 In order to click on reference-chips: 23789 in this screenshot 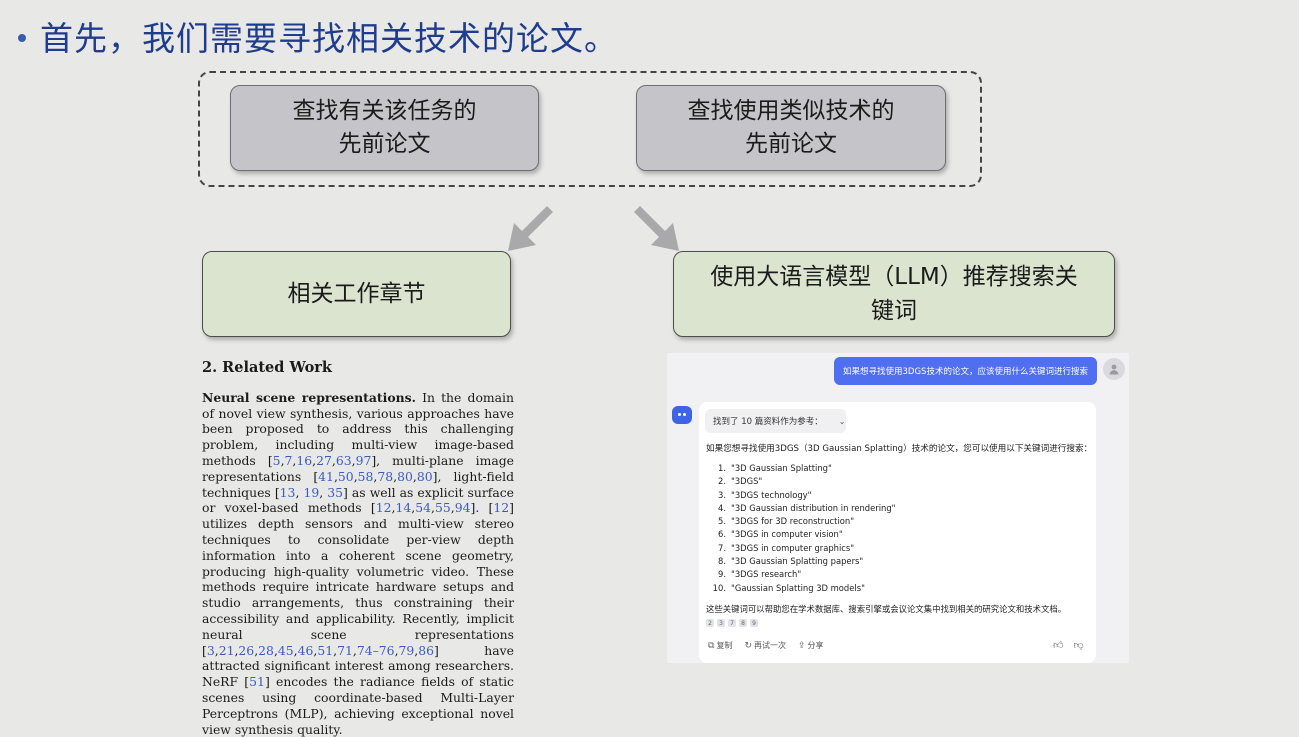, I will do `click(732, 623)`.